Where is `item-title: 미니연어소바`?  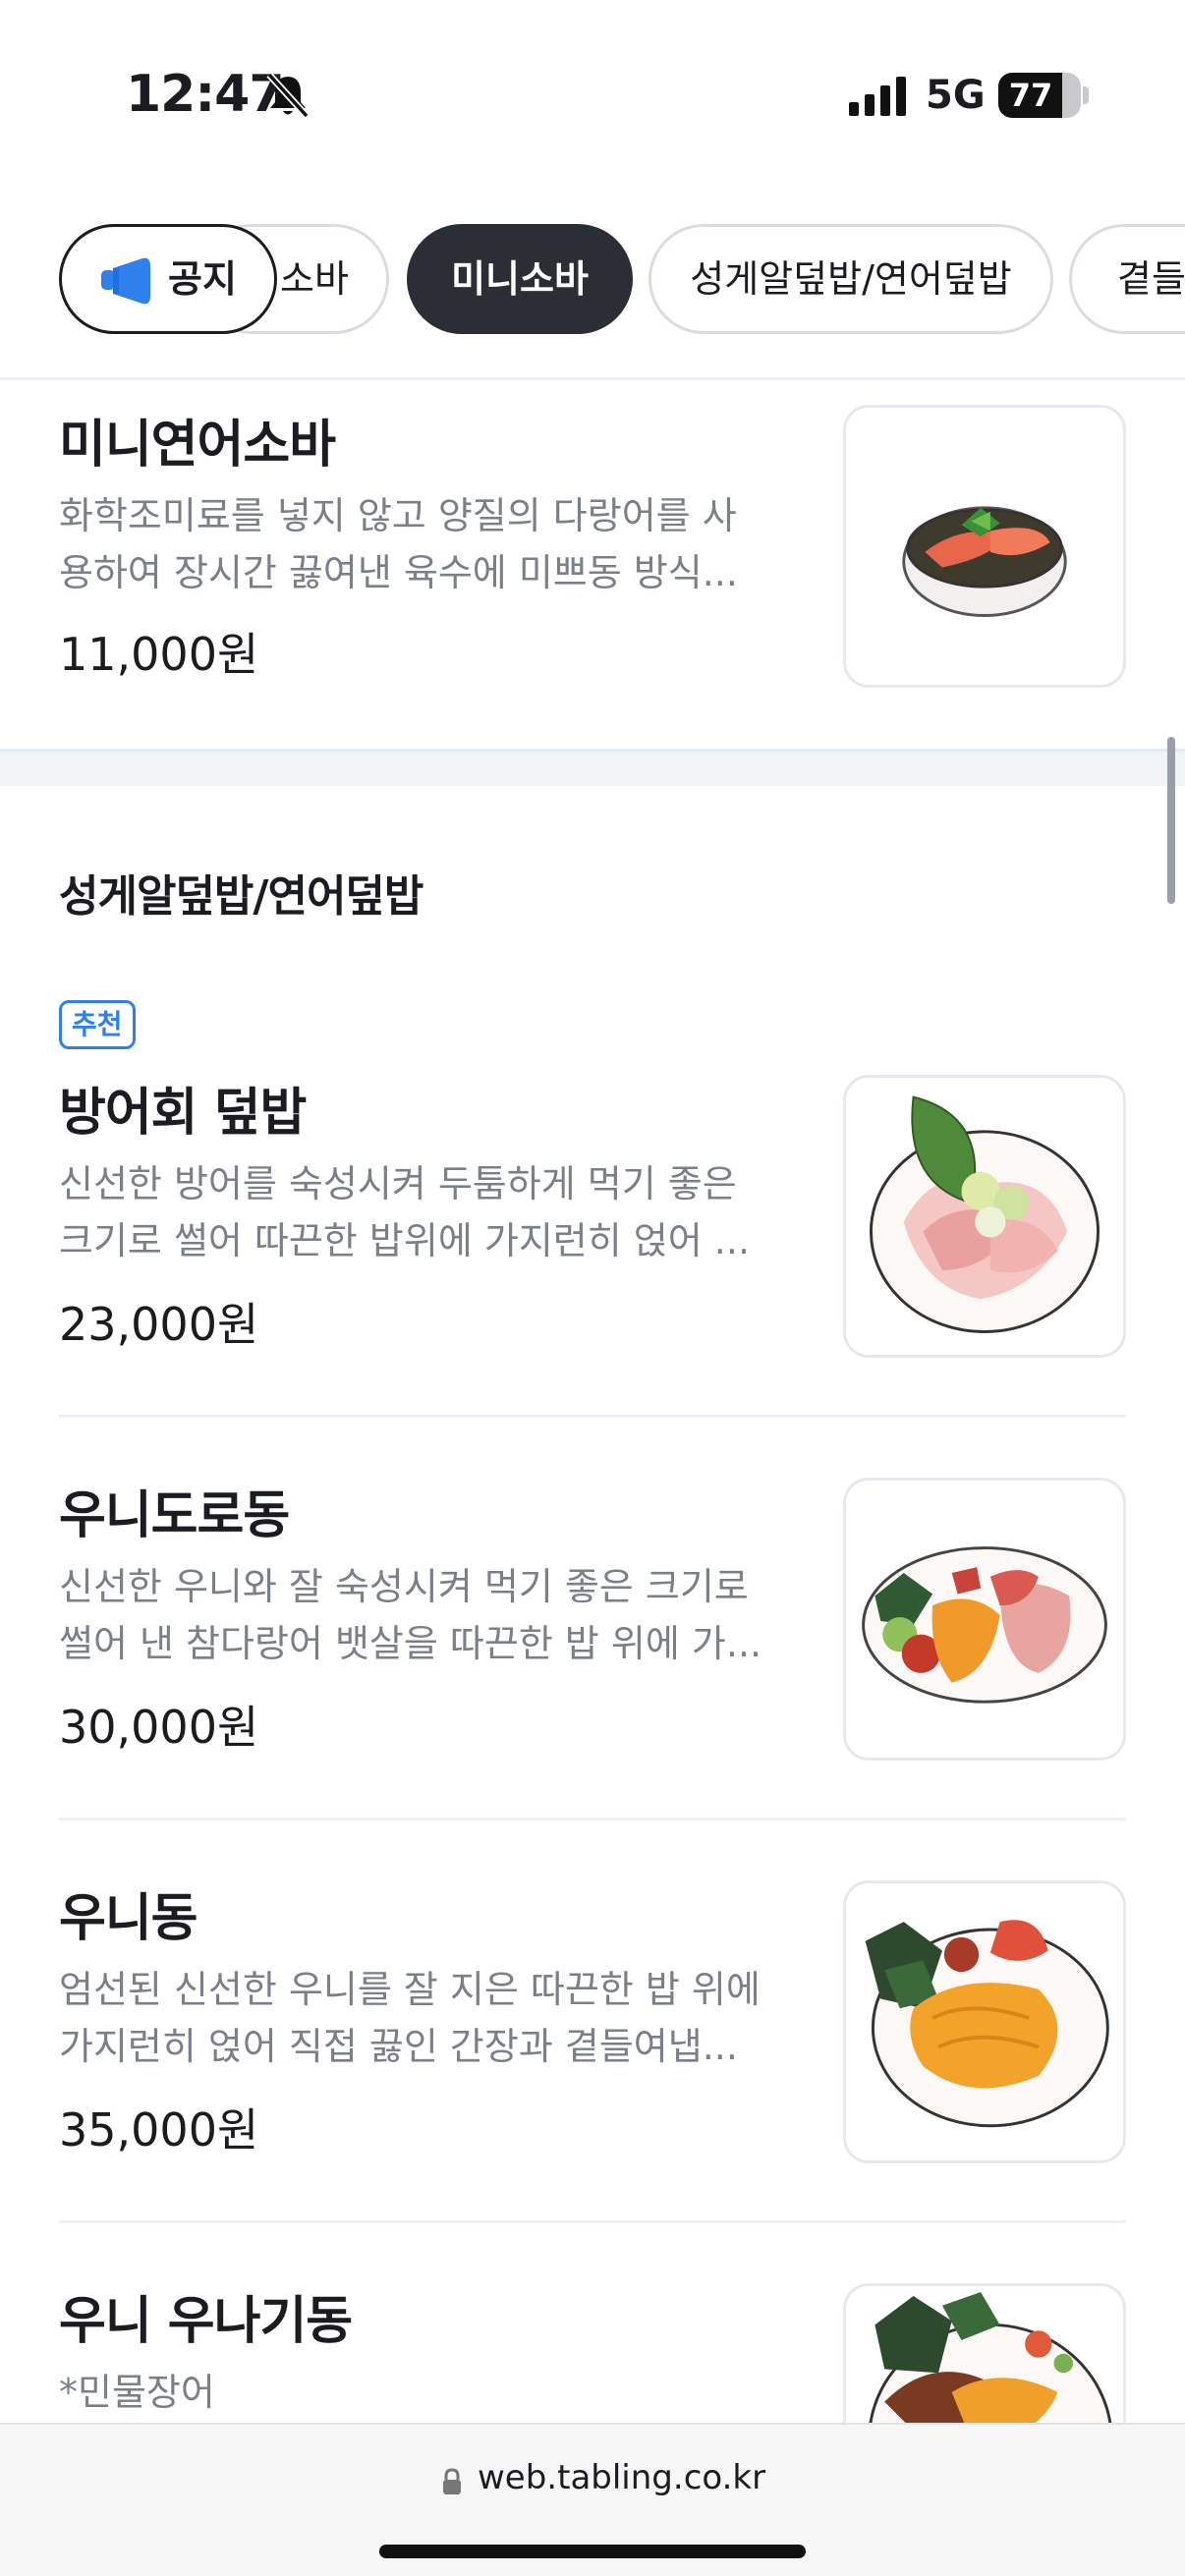
item-title: 미니연어소바 is located at coordinates (198, 445).